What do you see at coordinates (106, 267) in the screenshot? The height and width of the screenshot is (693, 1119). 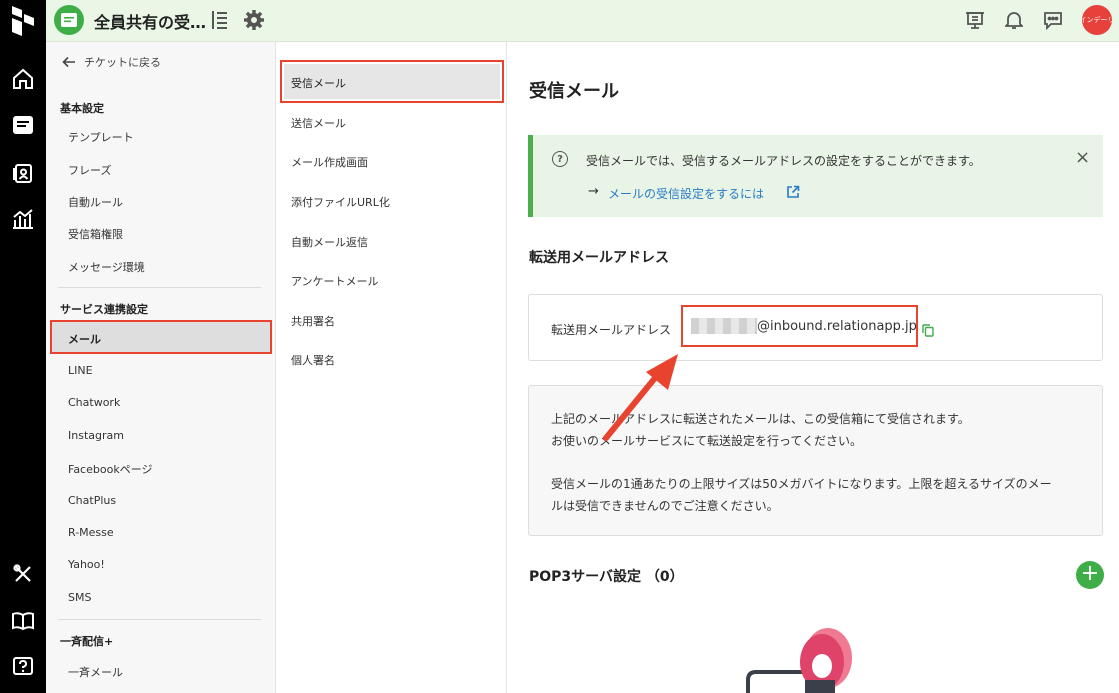 I see `sidebar-item-message-env: メッセージ環境` at bounding box center [106, 267].